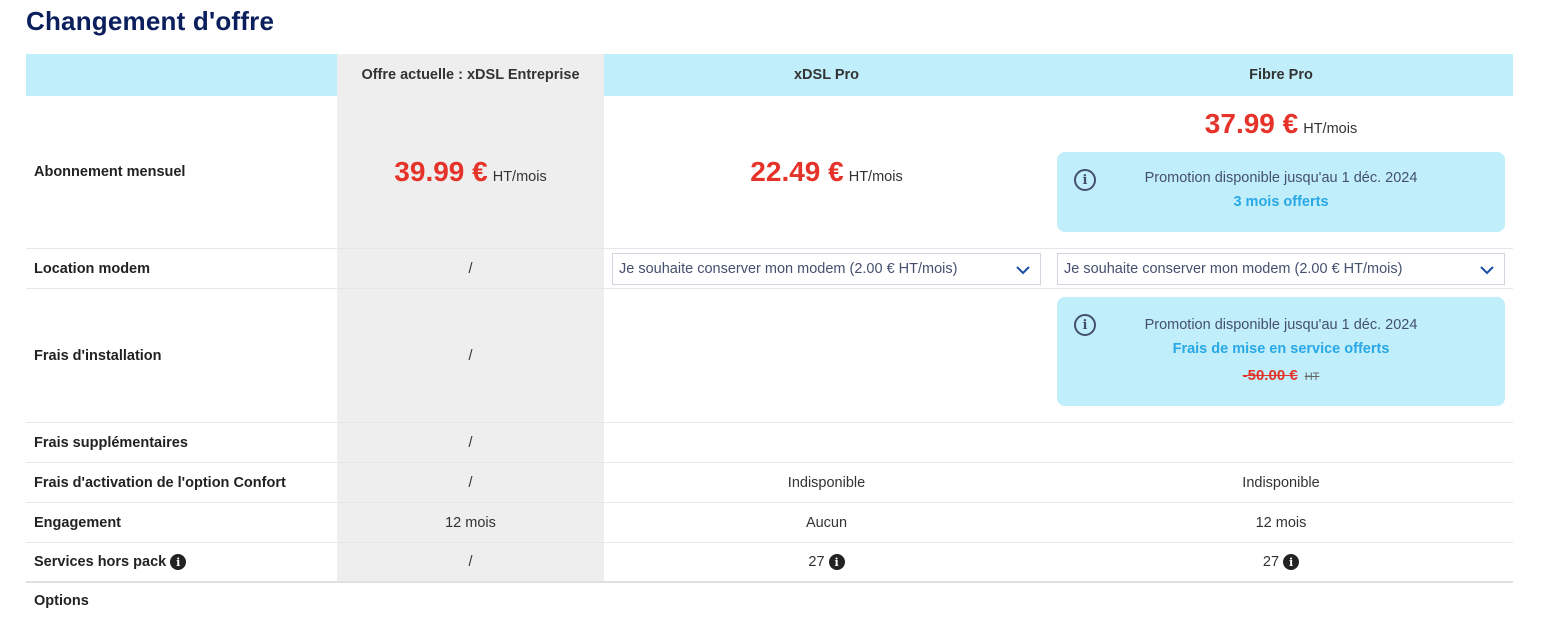  Describe the element at coordinates (826, 355) in the screenshot. I see `xdsl-pro-installation-cell` at that location.